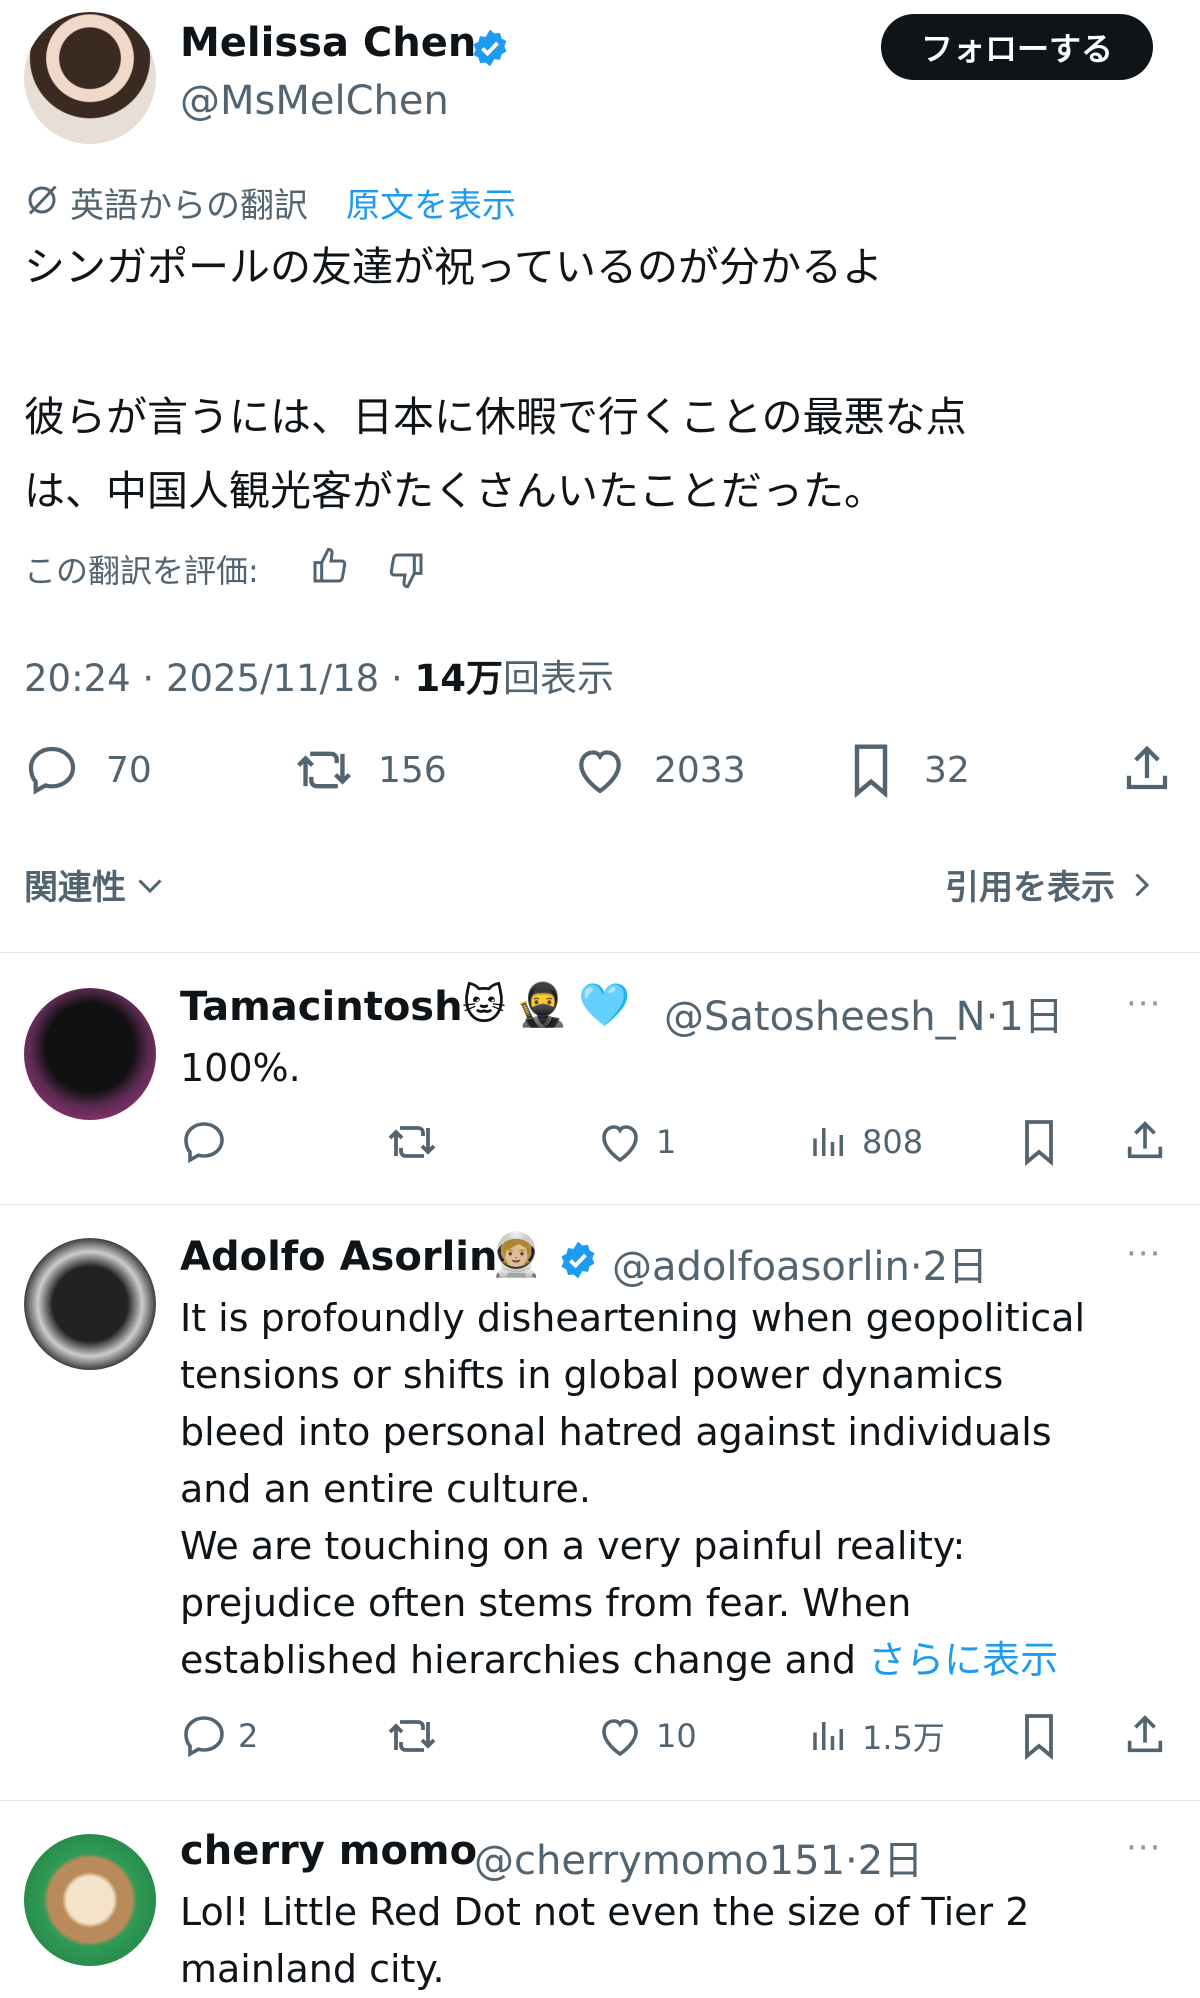  What do you see at coordinates (219, 1736) in the screenshot?
I see `reply-action: 2` at bounding box center [219, 1736].